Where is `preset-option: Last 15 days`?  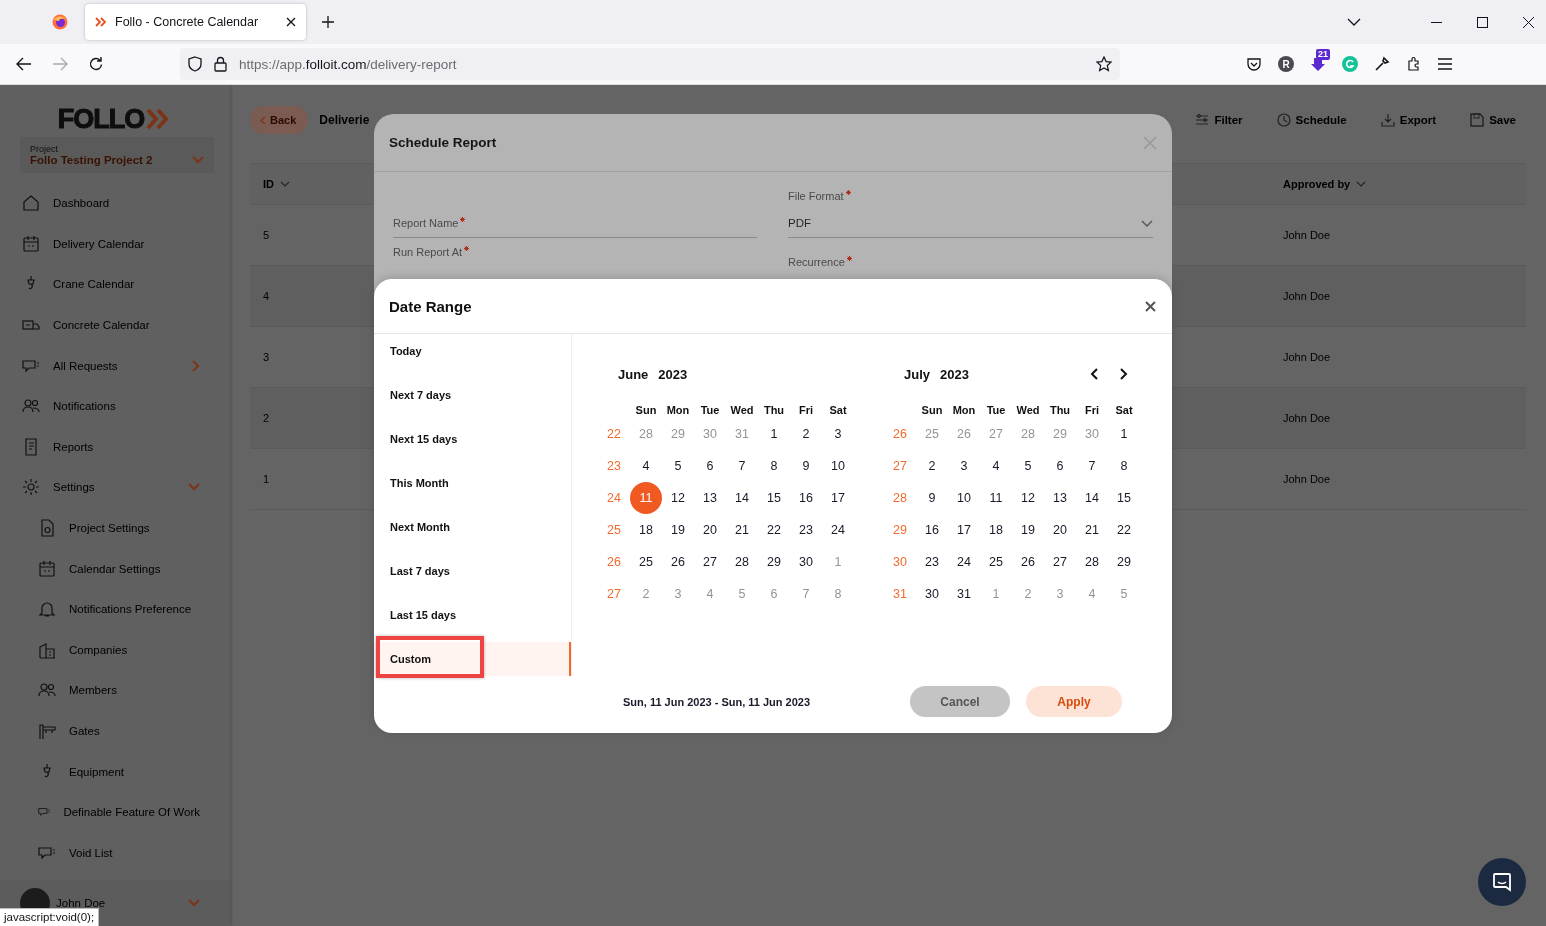
preset-option: Last 15 days is located at coordinates (472, 615).